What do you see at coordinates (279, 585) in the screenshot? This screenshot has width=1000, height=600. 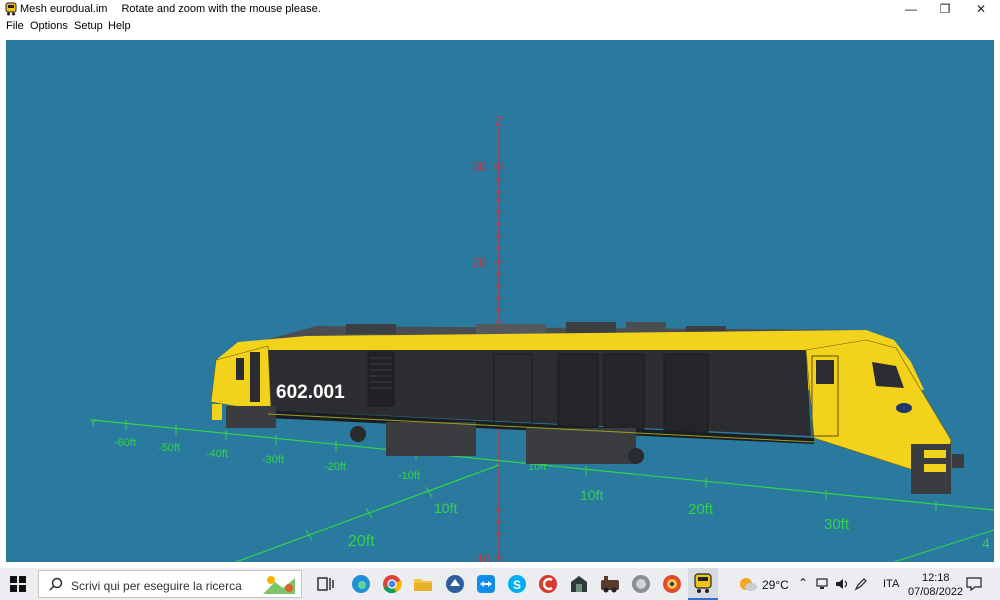 I see `search-highlight-icon` at bounding box center [279, 585].